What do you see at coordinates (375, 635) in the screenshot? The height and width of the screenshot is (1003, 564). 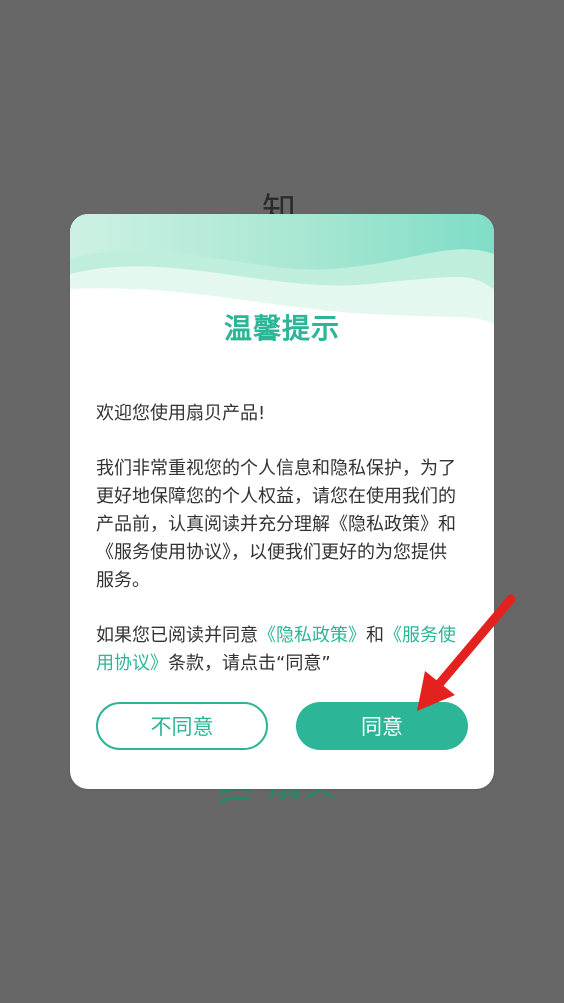 I see `consent-and: 和` at bounding box center [375, 635].